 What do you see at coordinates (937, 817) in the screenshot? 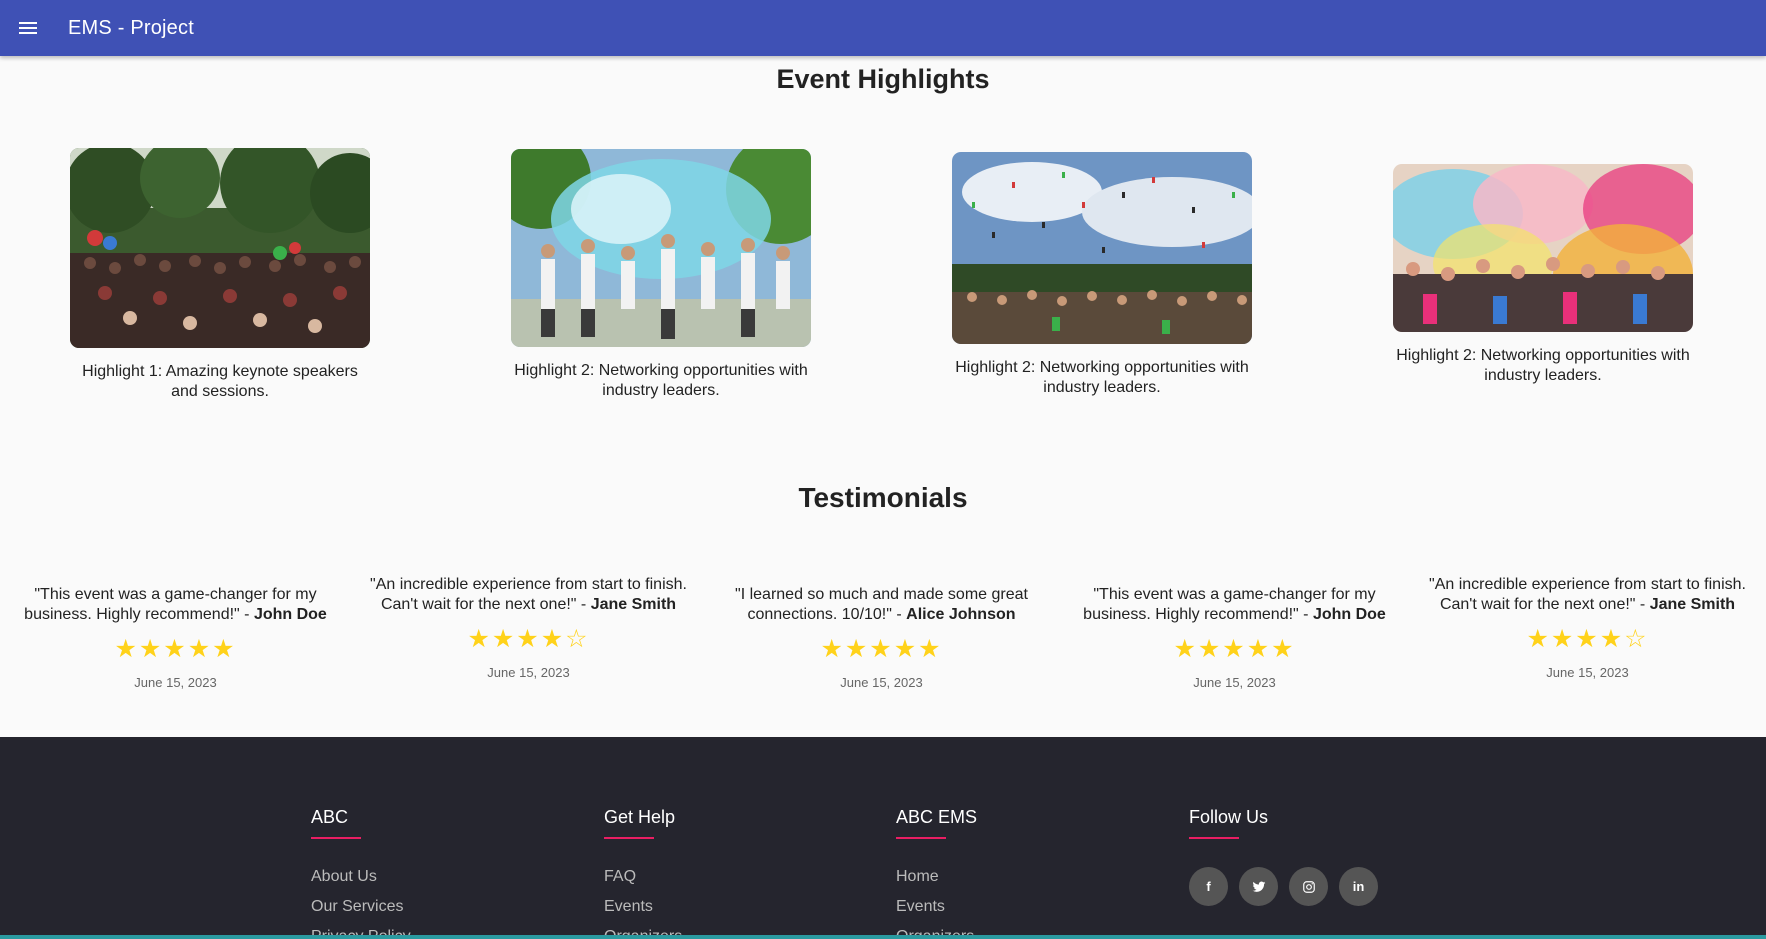
I see `footer-heading: ABC EMS` at bounding box center [937, 817].